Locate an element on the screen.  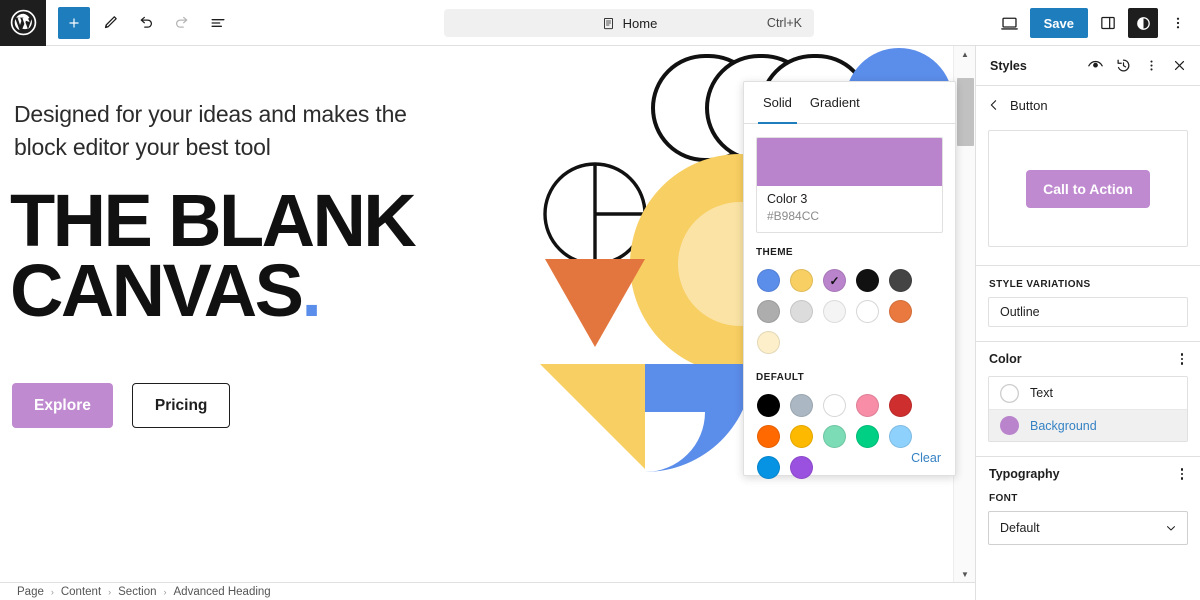
breadcrumb-item-section: Section is located at coordinates (137, 592).